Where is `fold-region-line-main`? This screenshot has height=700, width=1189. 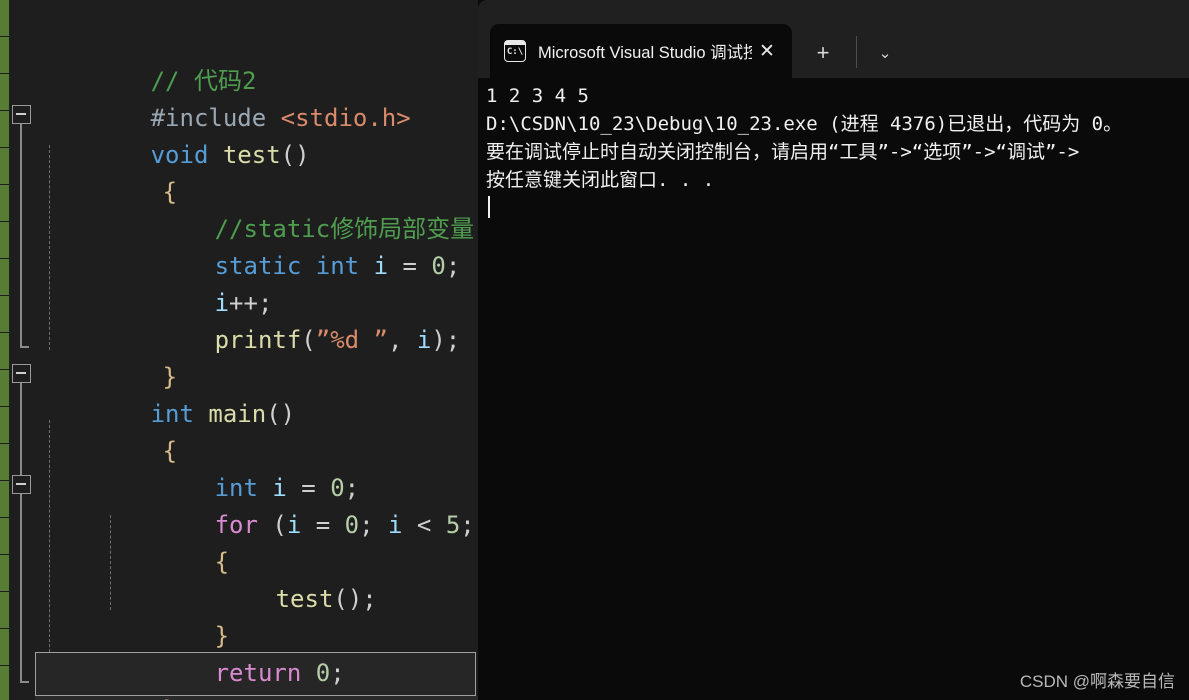
fold-region-line-main is located at coordinates (21, 533).